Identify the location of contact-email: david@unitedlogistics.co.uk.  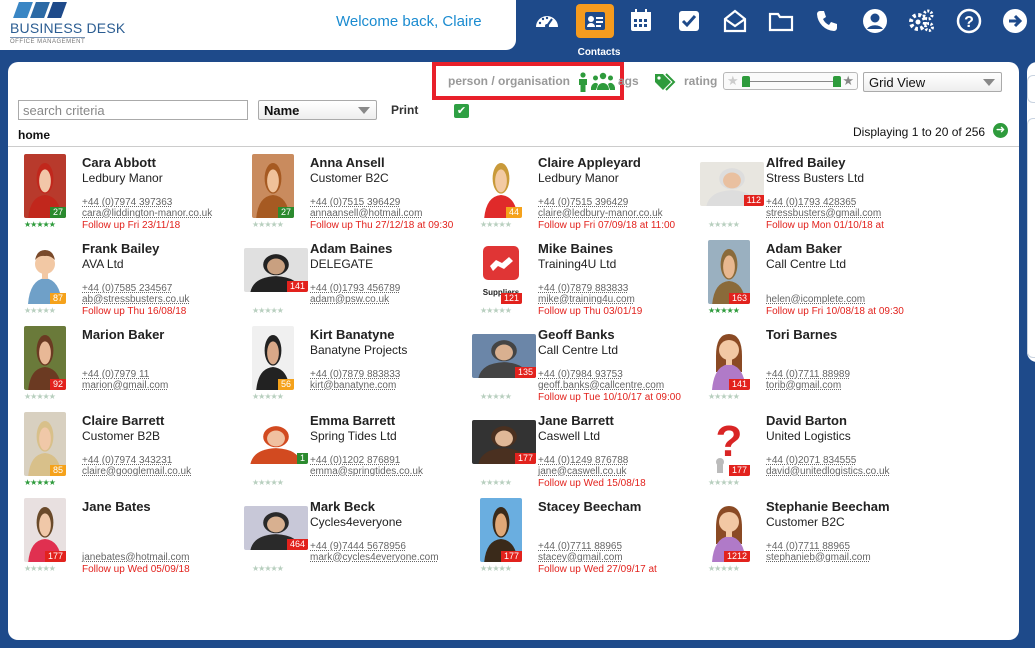
(828, 471).